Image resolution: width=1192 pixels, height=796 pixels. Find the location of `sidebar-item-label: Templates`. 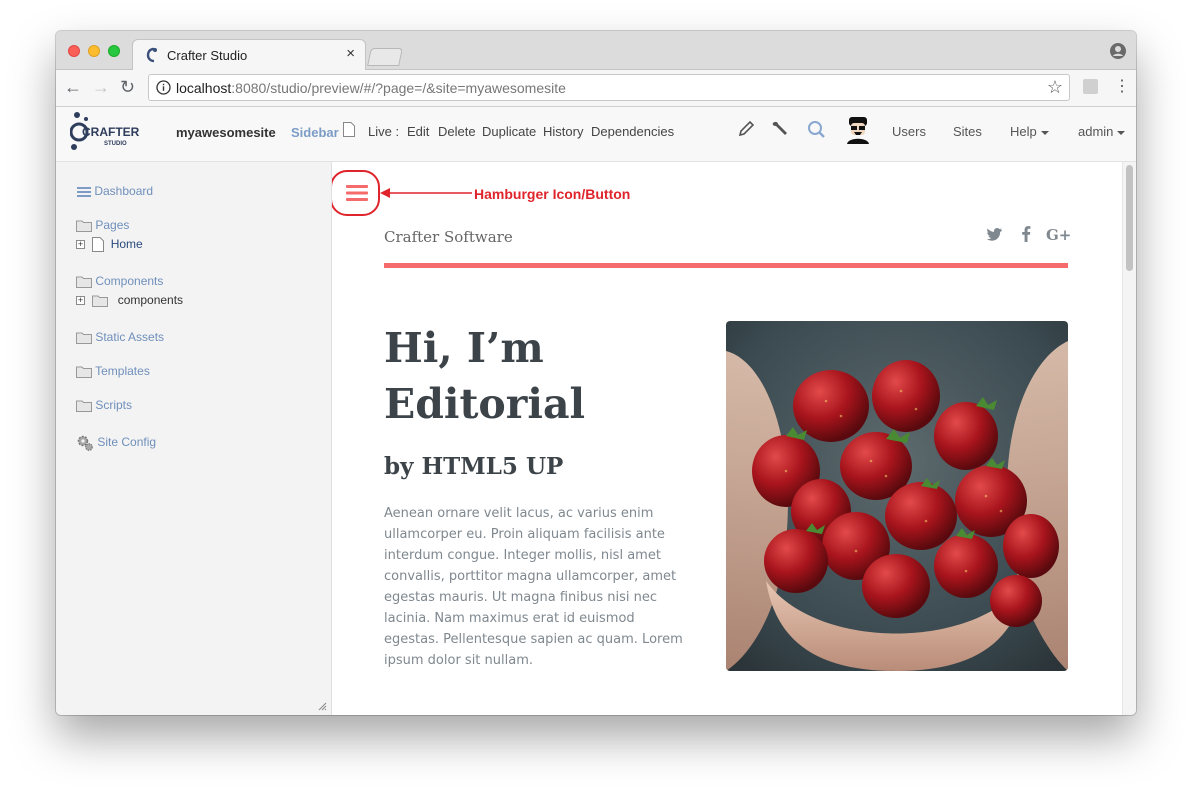

sidebar-item-label: Templates is located at coordinates (122, 371).